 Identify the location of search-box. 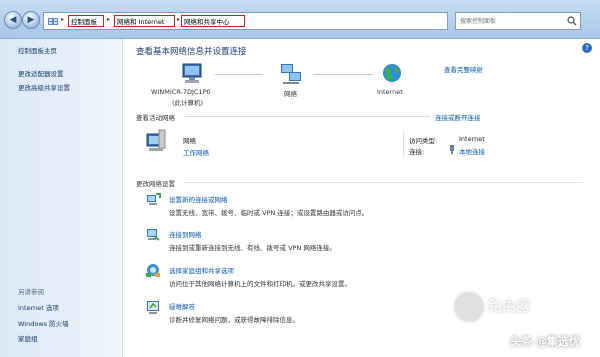
(518, 21).